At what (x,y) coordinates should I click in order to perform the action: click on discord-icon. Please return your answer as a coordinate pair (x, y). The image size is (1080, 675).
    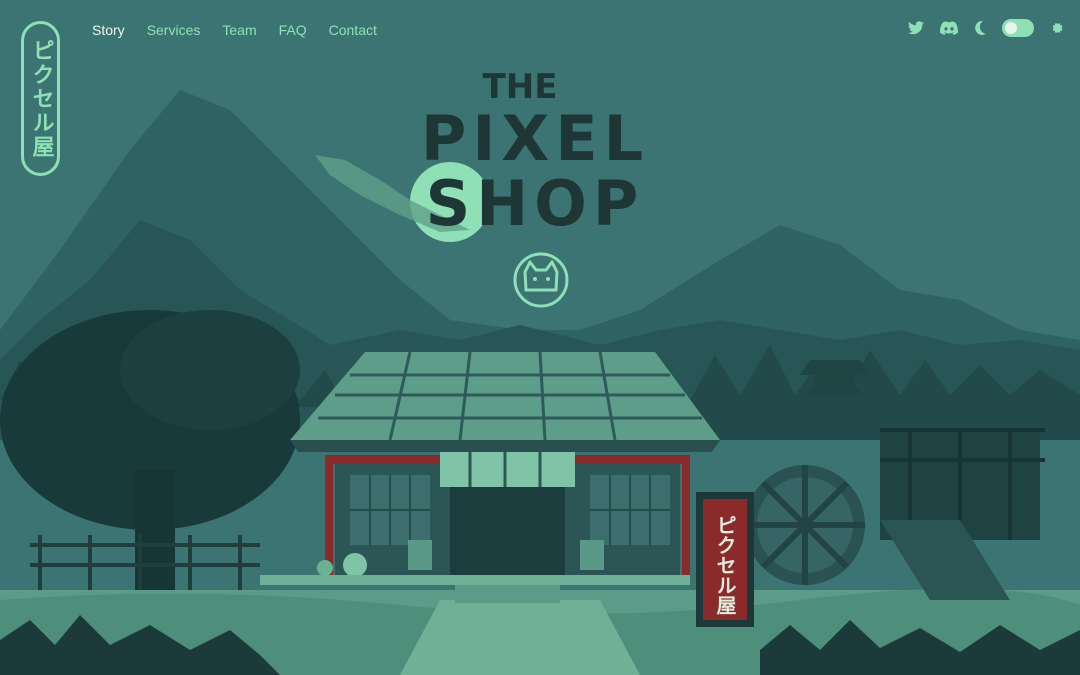
    Looking at the image, I should click on (949, 28).